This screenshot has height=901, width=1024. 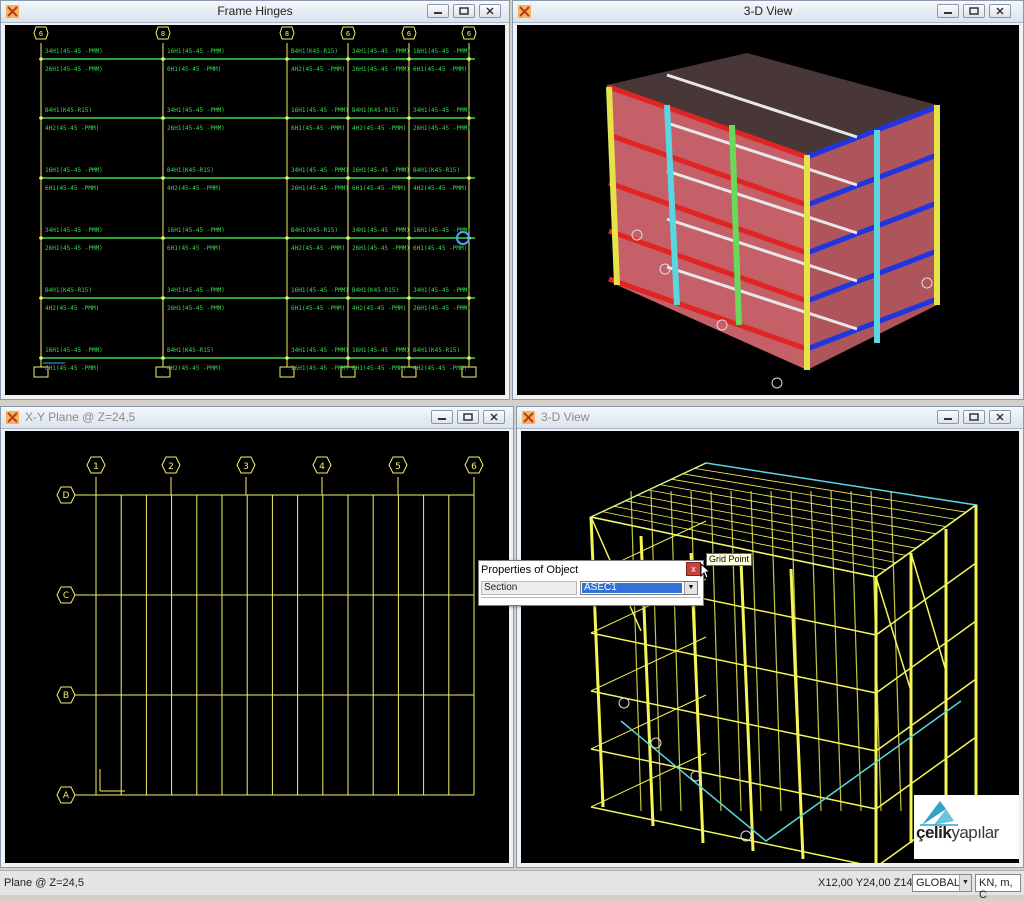 What do you see at coordinates (693, 569) in the screenshot?
I see `popup-close-button: x` at bounding box center [693, 569].